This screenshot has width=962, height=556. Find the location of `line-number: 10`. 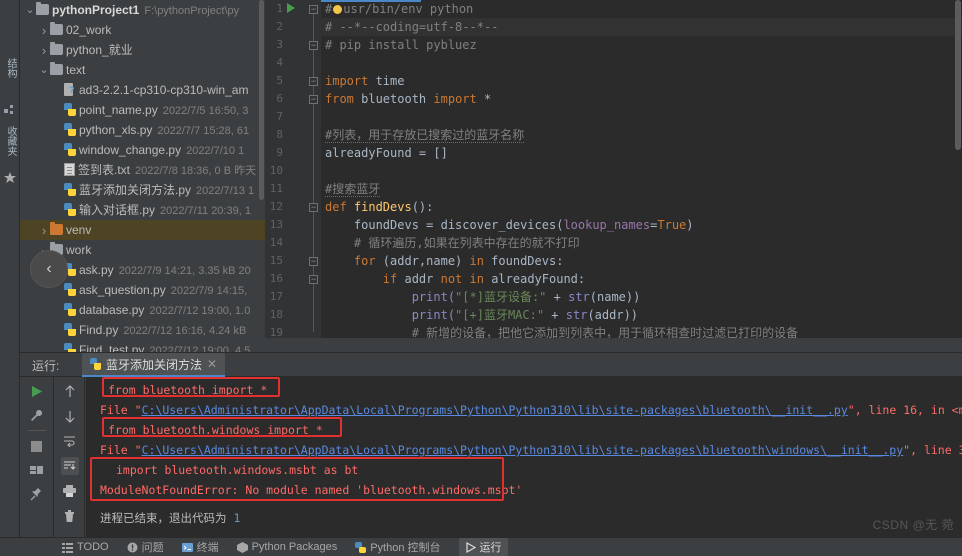

line-number: 10 is located at coordinates (276, 170).